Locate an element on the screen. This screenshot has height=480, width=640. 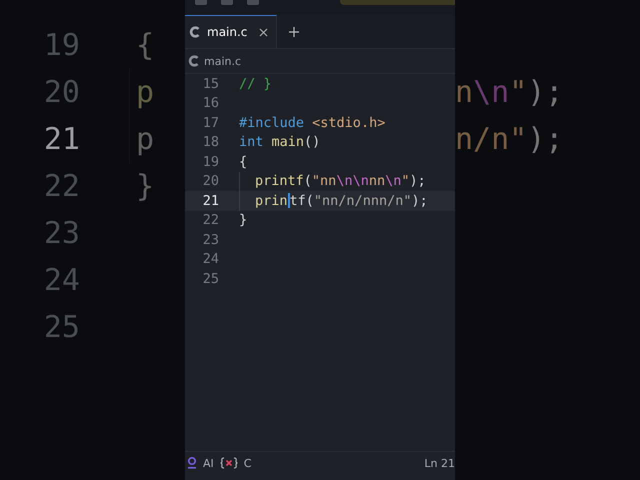
close-icon is located at coordinates (263, 32).